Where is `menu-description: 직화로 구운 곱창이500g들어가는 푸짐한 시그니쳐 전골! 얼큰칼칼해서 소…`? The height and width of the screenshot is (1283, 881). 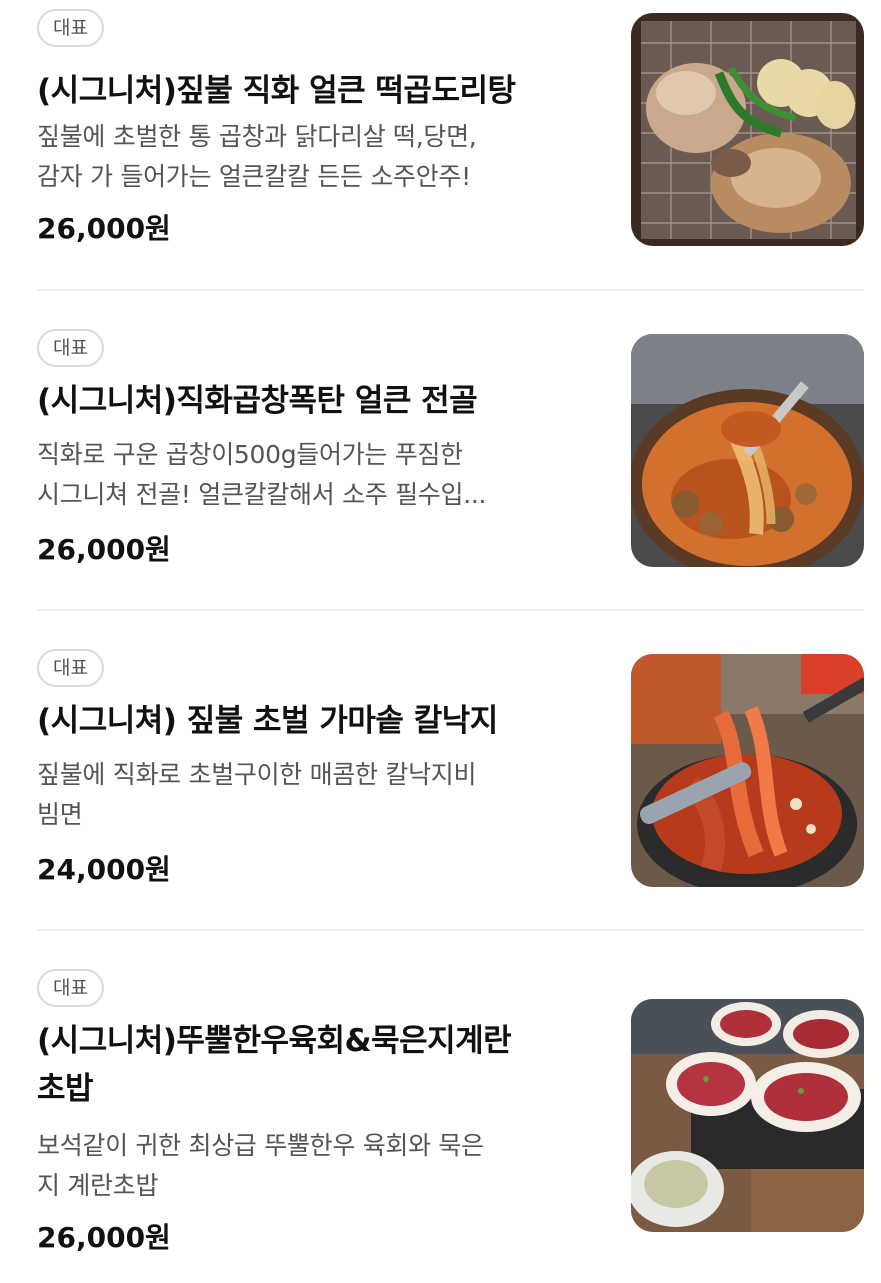
menu-description: 직화로 구운 곱창이500g들어가는 푸짐한 시그니쳐 전골! 얼큰칼칼해서 소… is located at coordinates (262, 474).